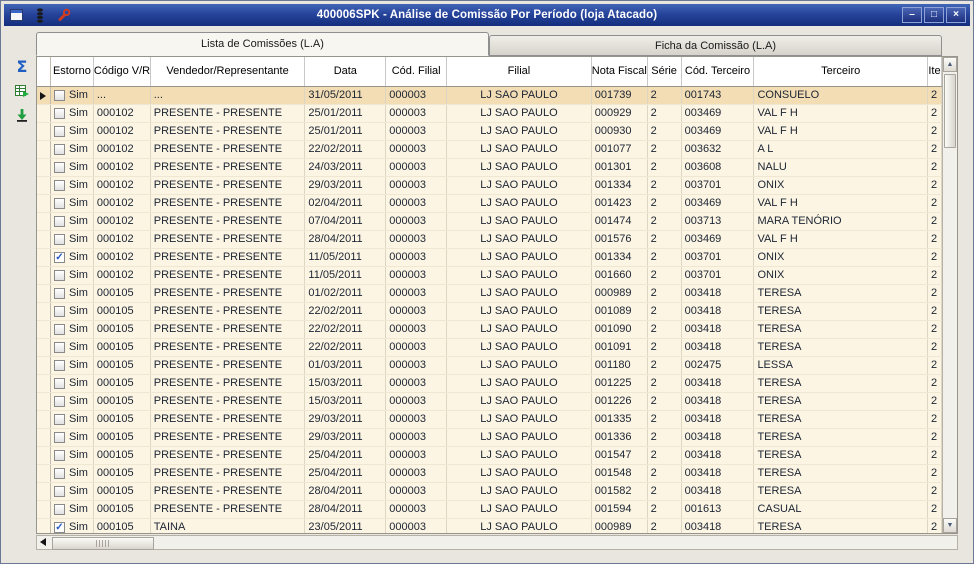 This screenshot has width=974, height=564. What do you see at coordinates (620, 71) in the screenshot?
I see `column-header-nota-fiscal: Nota Fiscal` at bounding box center [620, 71].